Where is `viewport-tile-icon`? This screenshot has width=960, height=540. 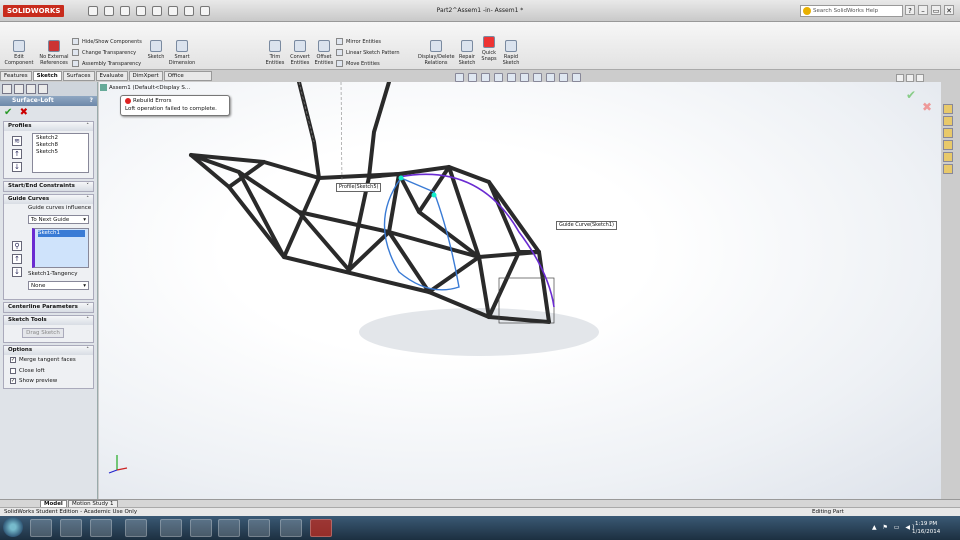 viewport-tile-icon is located at coordinates (910, 78).